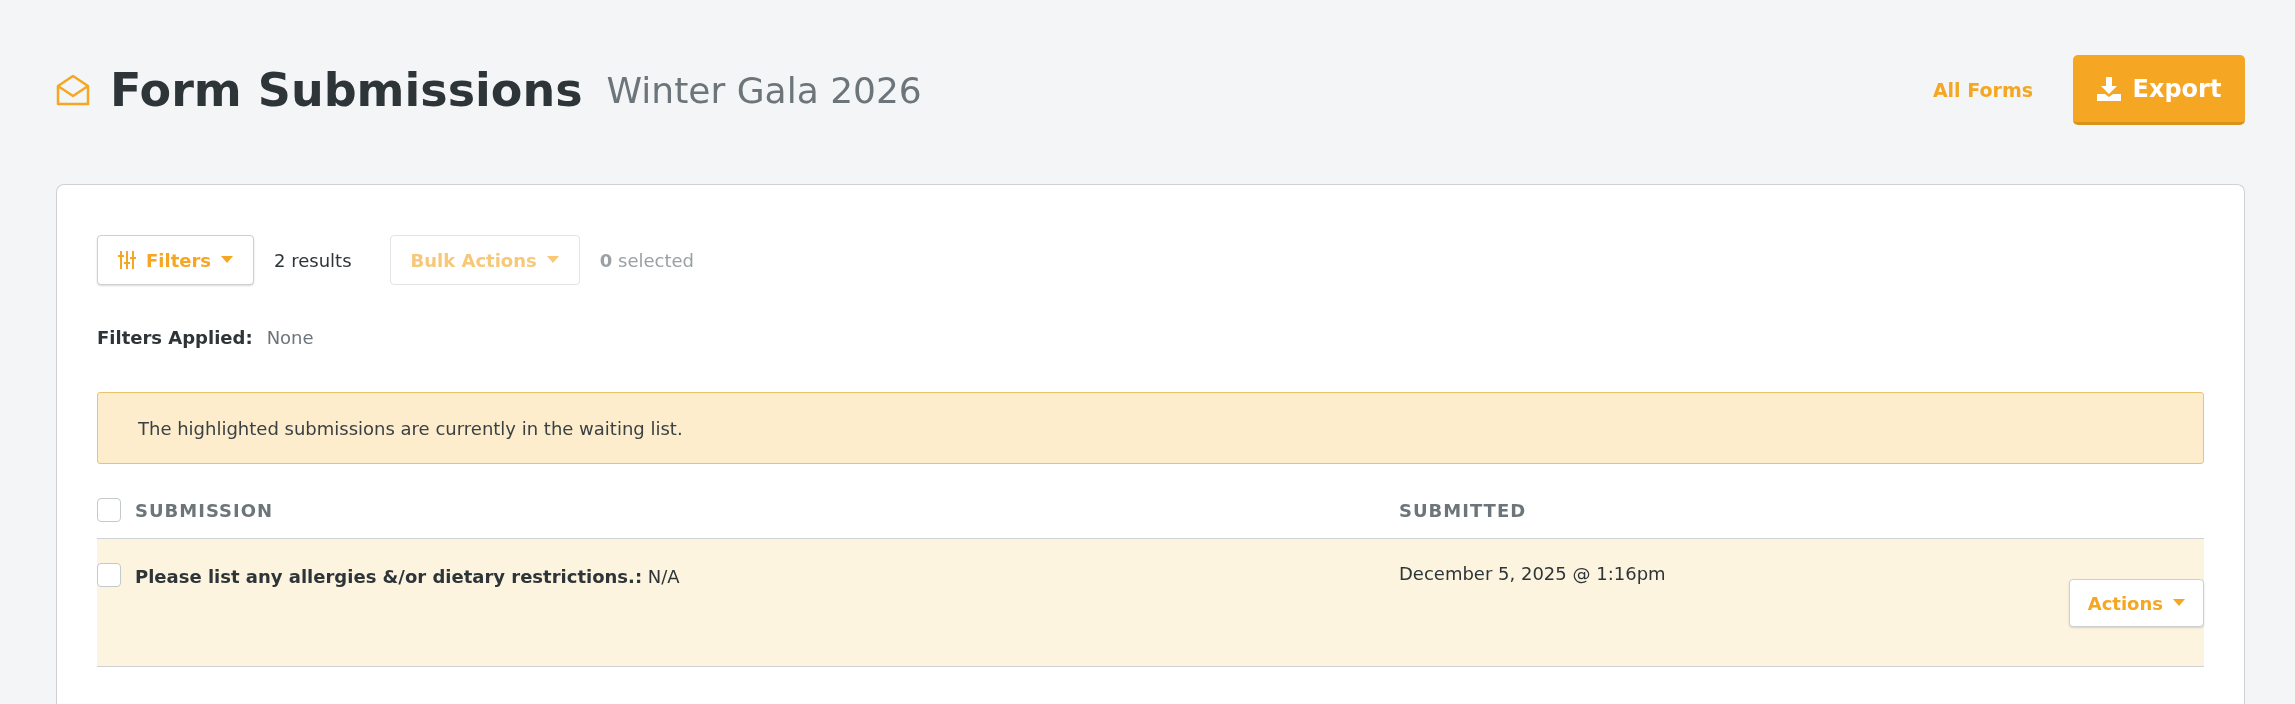  Describe the element at coordinates (346, 90) in the screenshot. I see `page-title: Form Submissions` at that location.